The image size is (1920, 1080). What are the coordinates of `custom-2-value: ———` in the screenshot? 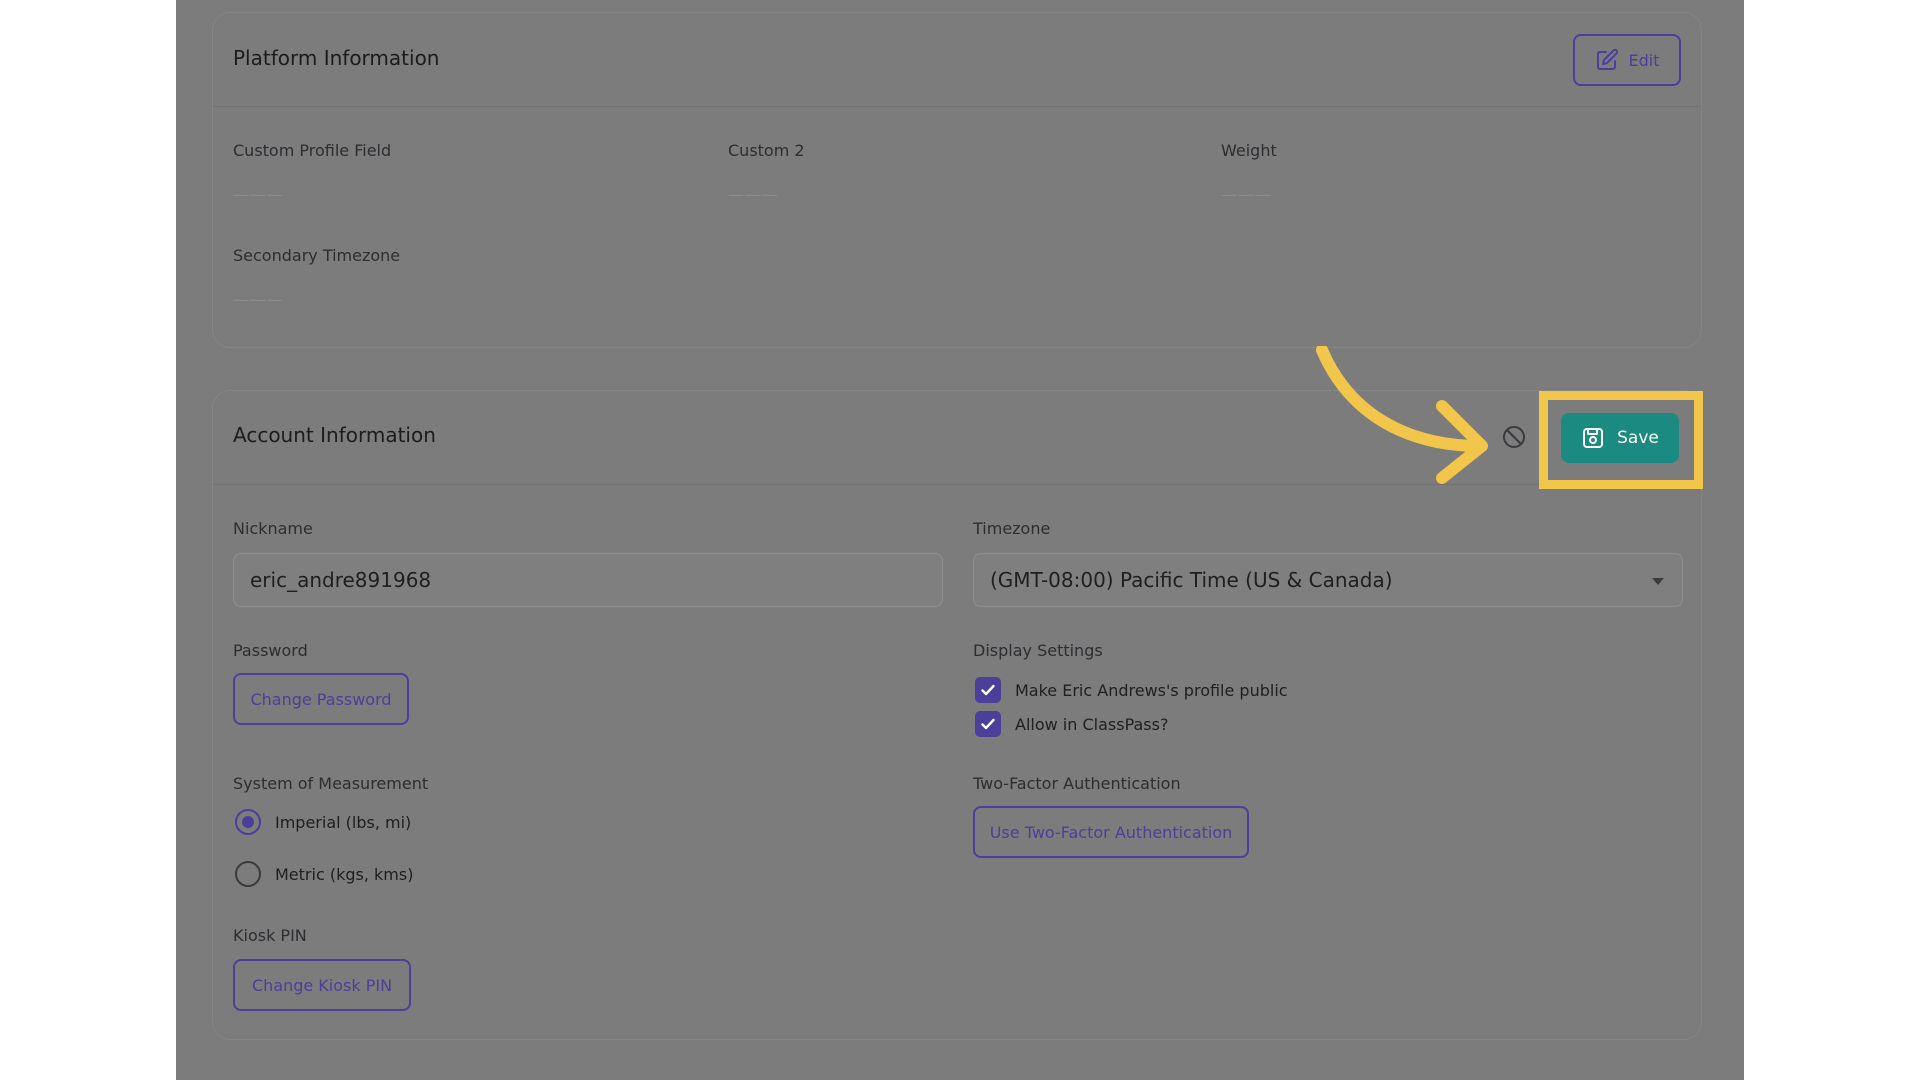 It's located at (753, 194).